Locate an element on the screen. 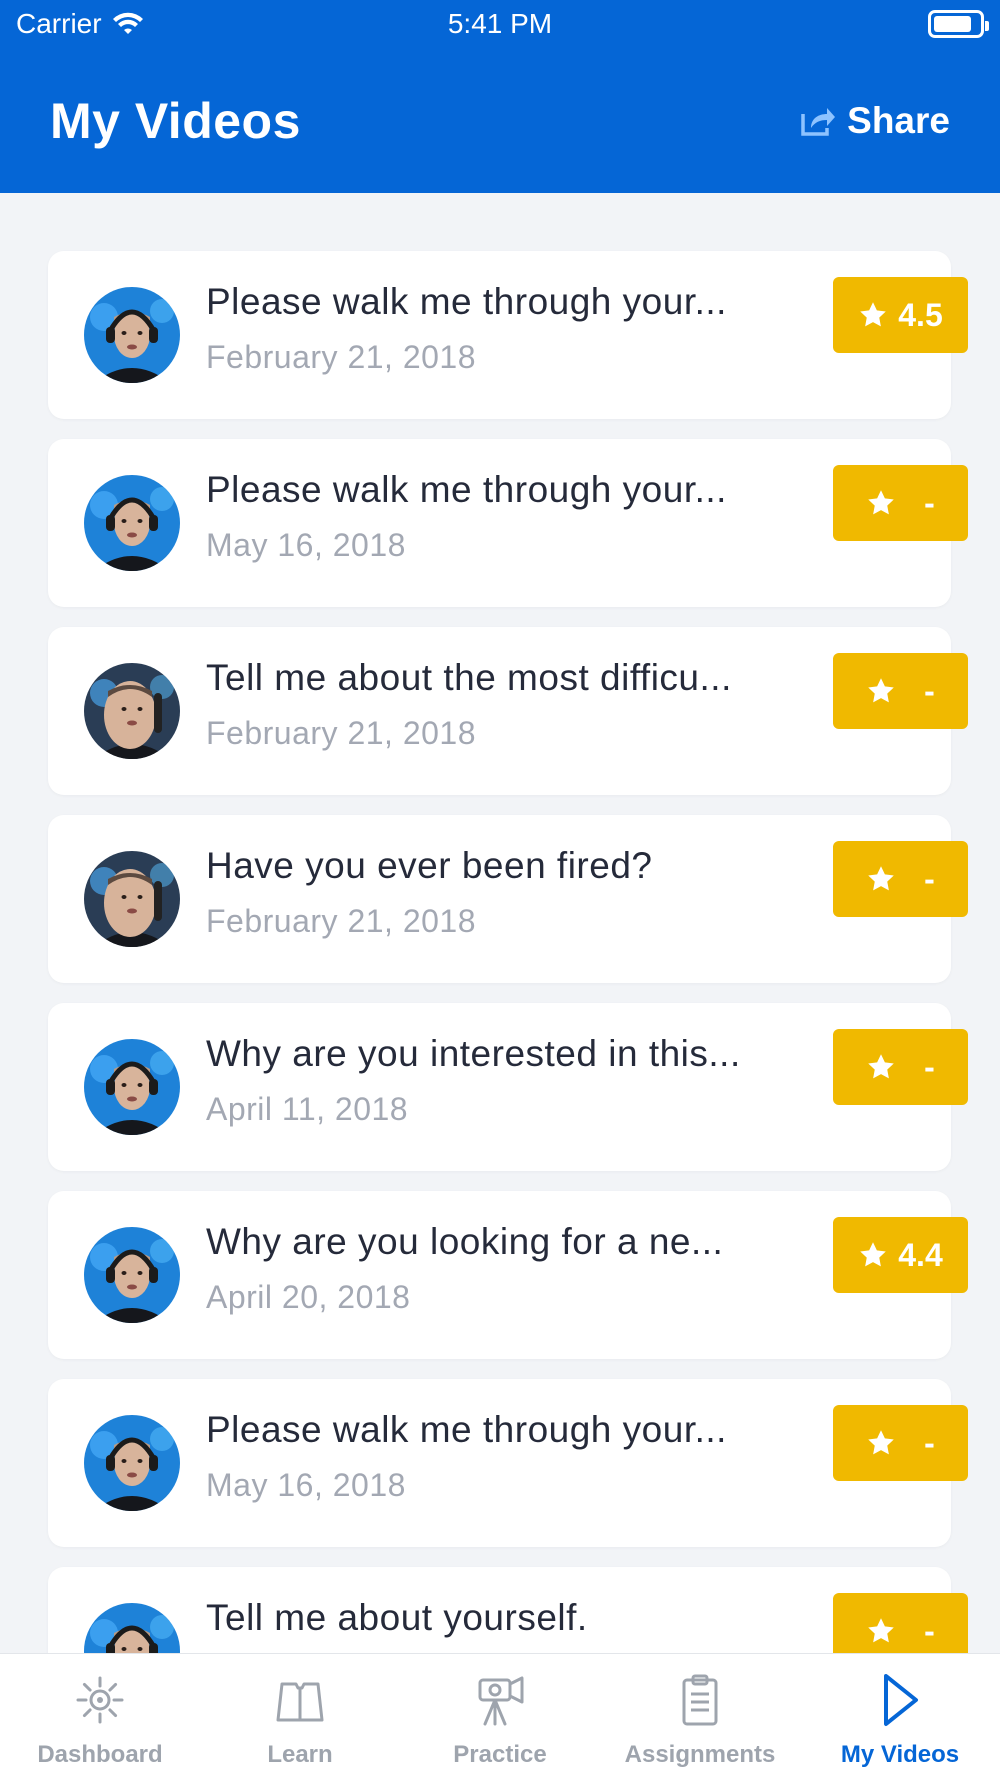 This screenshot has height=1778, width=1000. tab-dashboard: Dashboard is located at coordinates (100, 1716).